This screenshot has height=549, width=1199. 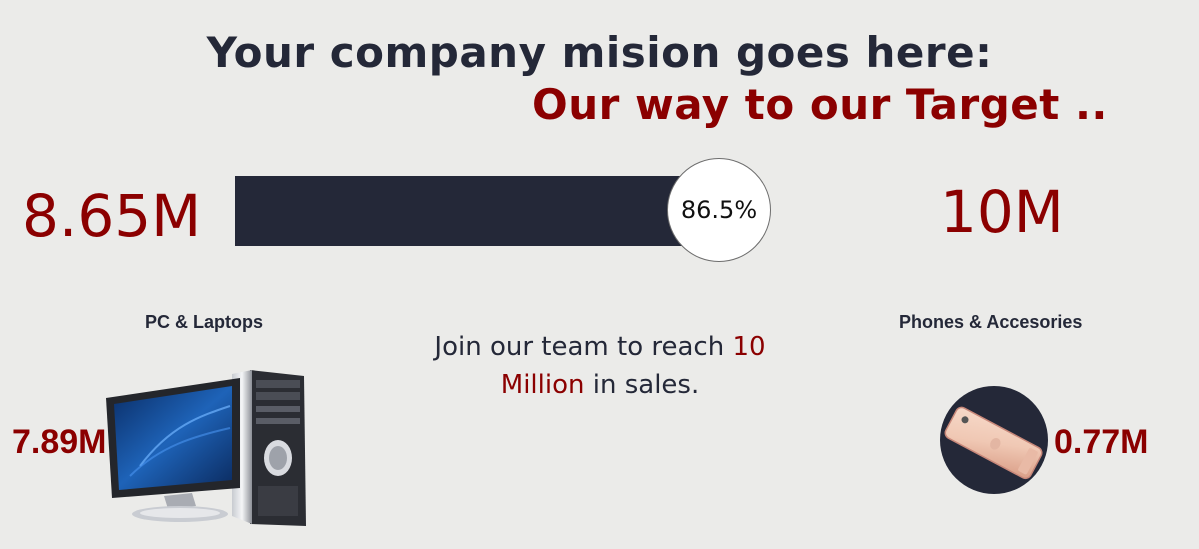 I want to click on target-sales-value: 10M, so click(x=1002, y=212).